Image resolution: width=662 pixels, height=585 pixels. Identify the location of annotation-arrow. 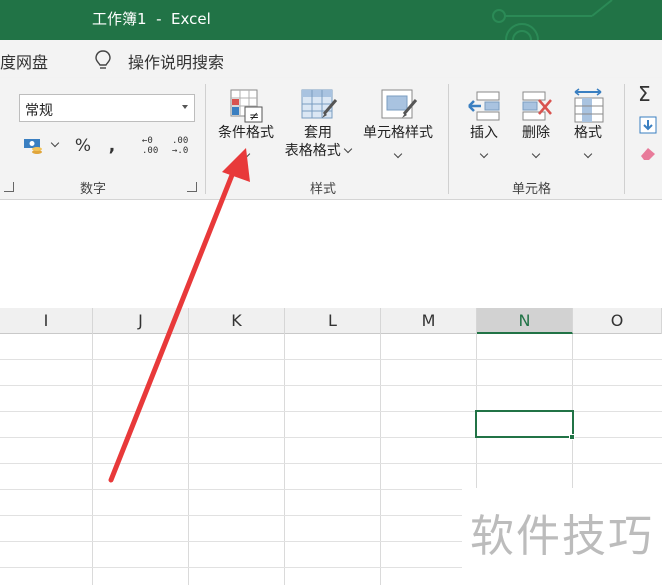
(179, 315).